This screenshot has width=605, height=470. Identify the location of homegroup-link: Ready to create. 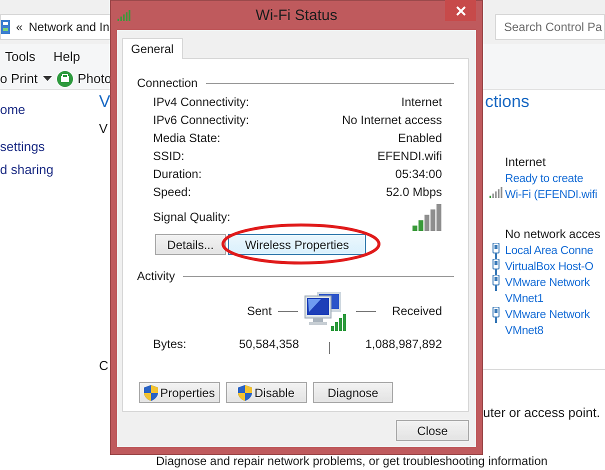
(544, 179).